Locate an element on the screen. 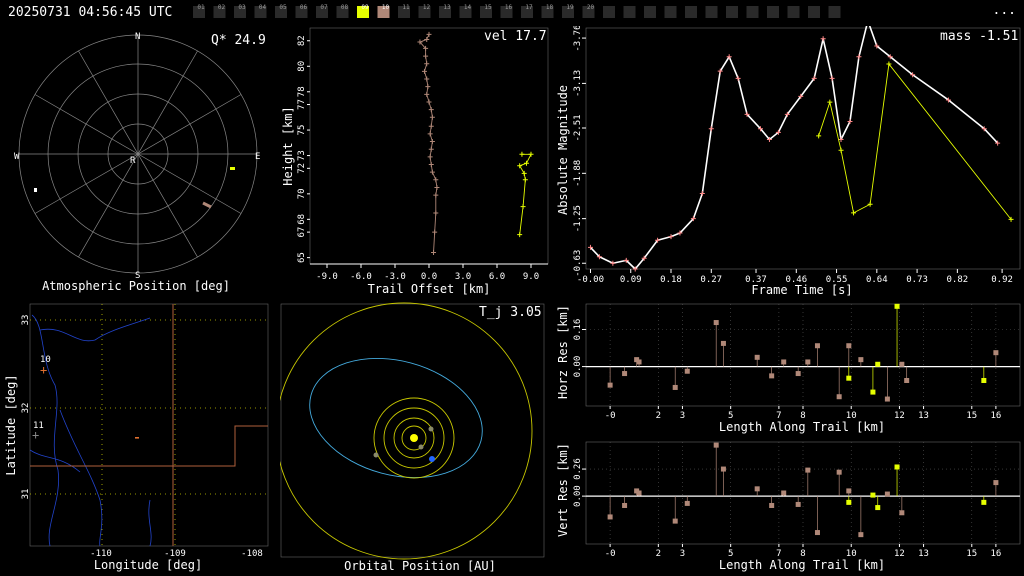  compass-west-label: W is located at coordinates (17, 157).